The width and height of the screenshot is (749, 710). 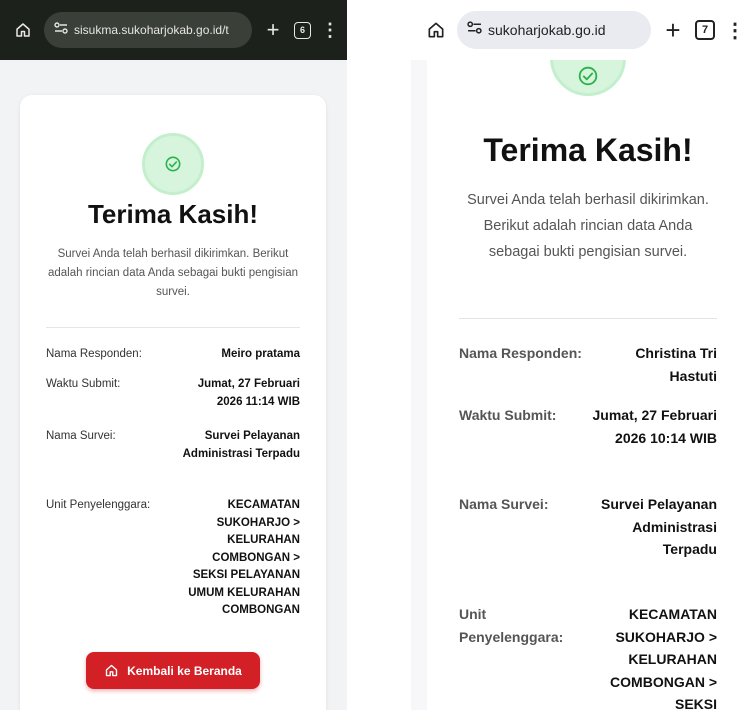 What do you see at coordinates (248, 393) in the screenshot?
I see `detail-value: Jumat, 27 Februari 2026 11:14 WIB` at bounding box center [248, 393].